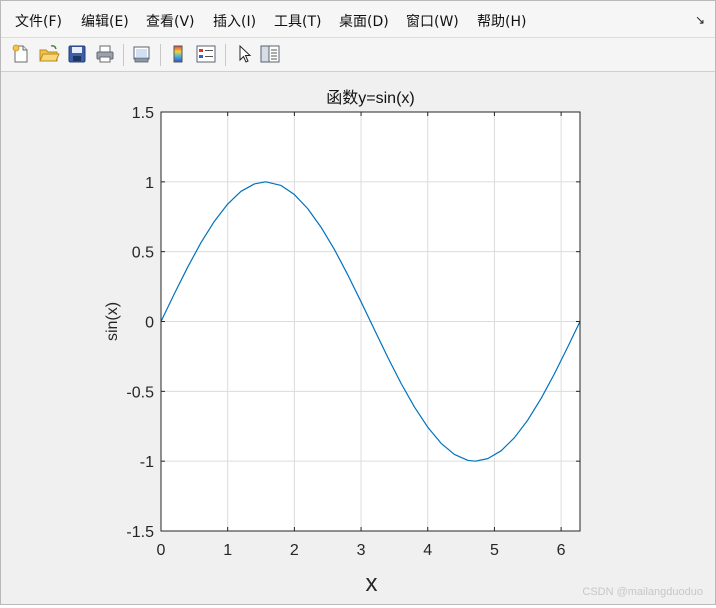 The width and height of the screenshot is (716, 608). What do you see at coordinates (370, 98) in the screenshot?
I see `chart-title: 函数y=sin(x)` at bounding box center [370, 98].